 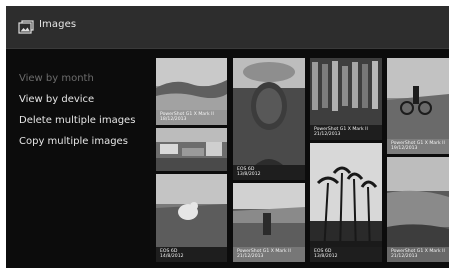 What do you see at coordinates (77, 78) in the screenshot?
I see `menu-item-view-by-month: View by month` at bounding box center [77, 78].